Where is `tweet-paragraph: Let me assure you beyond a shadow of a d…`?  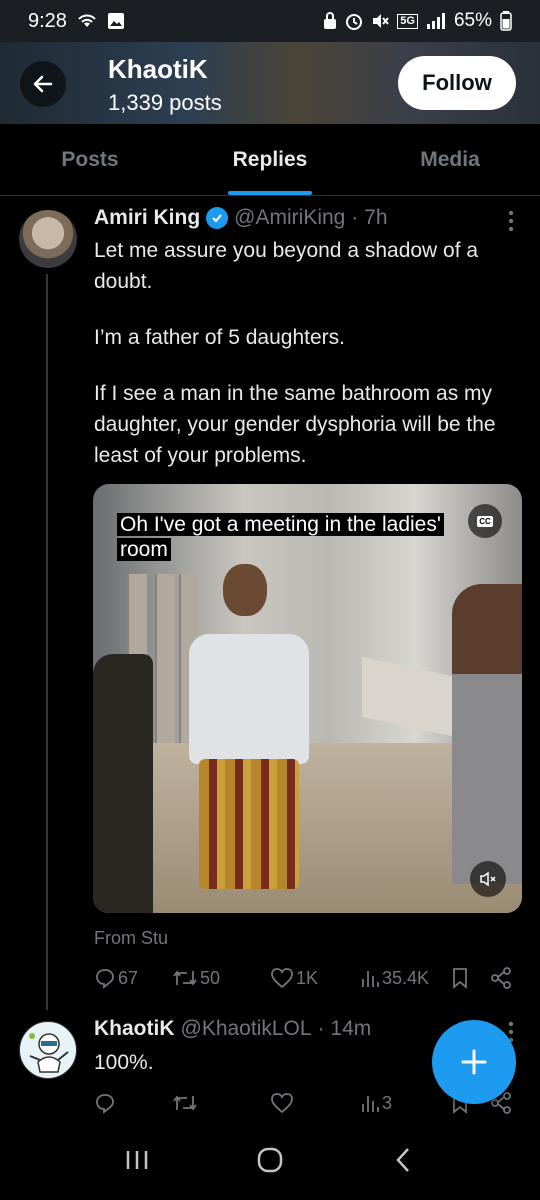 tweet-paragraph: Let me assure you beyond a shadow of a d… is located at coordinates (286, 266).